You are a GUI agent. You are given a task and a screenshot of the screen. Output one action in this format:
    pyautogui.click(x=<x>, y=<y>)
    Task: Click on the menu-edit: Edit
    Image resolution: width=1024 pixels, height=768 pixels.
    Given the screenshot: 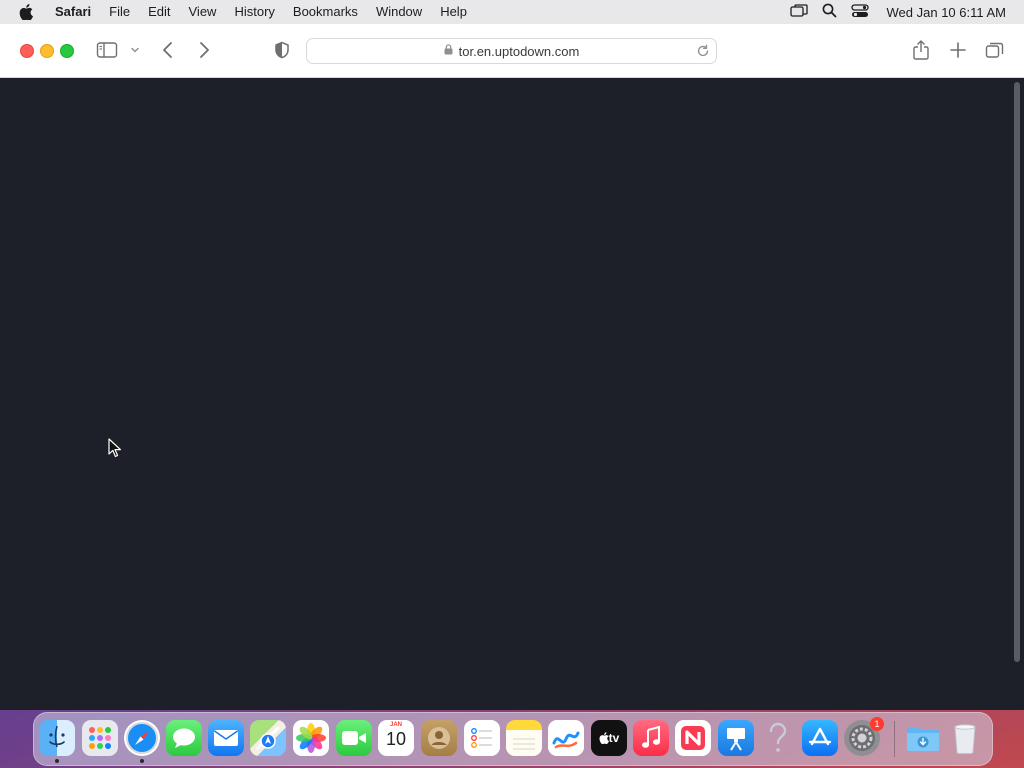 What is the action you would take?
    pyautogui.click(x=159, y=12)
    